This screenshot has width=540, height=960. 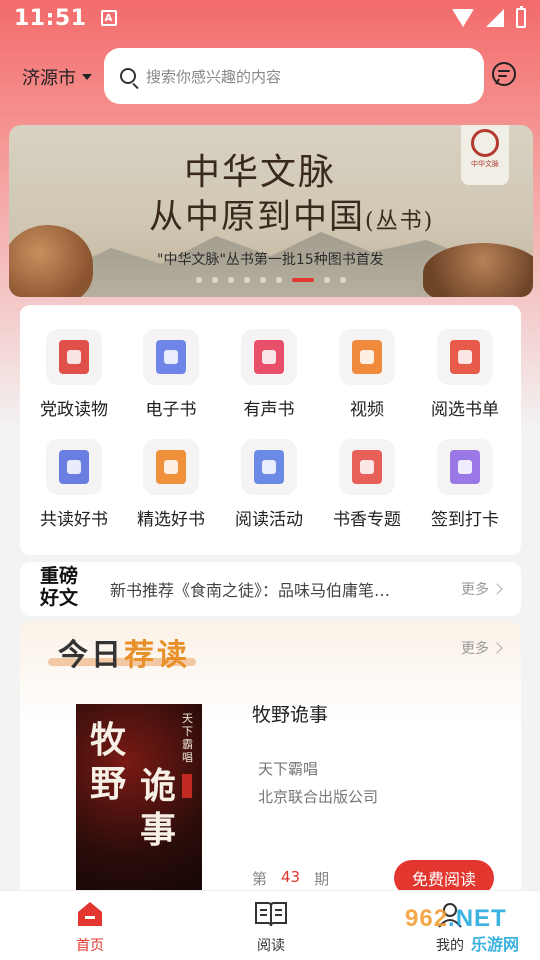 I want to click on seal-text: 中华文脉, so click(x=485, y=164).